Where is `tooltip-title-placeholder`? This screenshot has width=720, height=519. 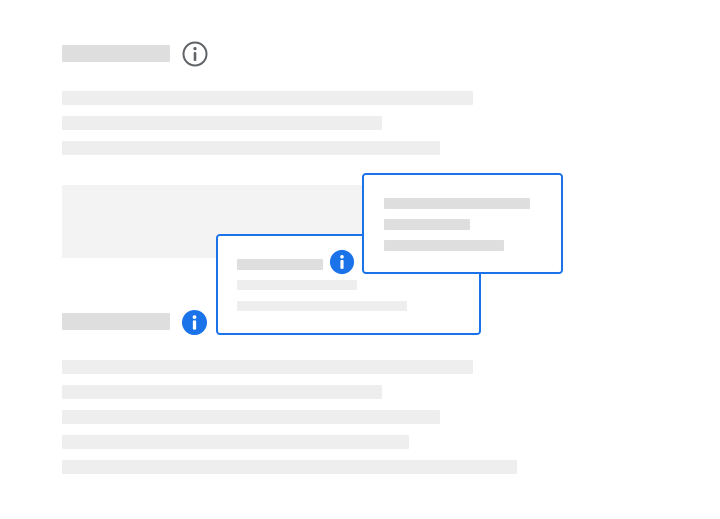 tooltip-title-placeholder is located at coordinates (280, 264).